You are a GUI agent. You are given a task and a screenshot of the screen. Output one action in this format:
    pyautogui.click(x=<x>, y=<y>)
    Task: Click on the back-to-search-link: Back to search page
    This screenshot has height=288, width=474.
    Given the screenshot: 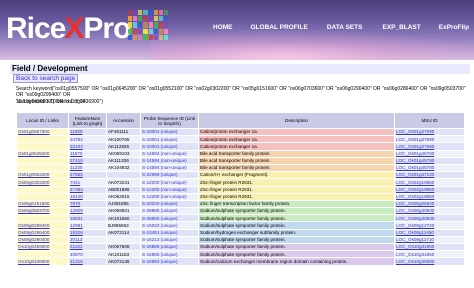 What is the action you would take?
    pyautogui.click(x=46, y=78)
    